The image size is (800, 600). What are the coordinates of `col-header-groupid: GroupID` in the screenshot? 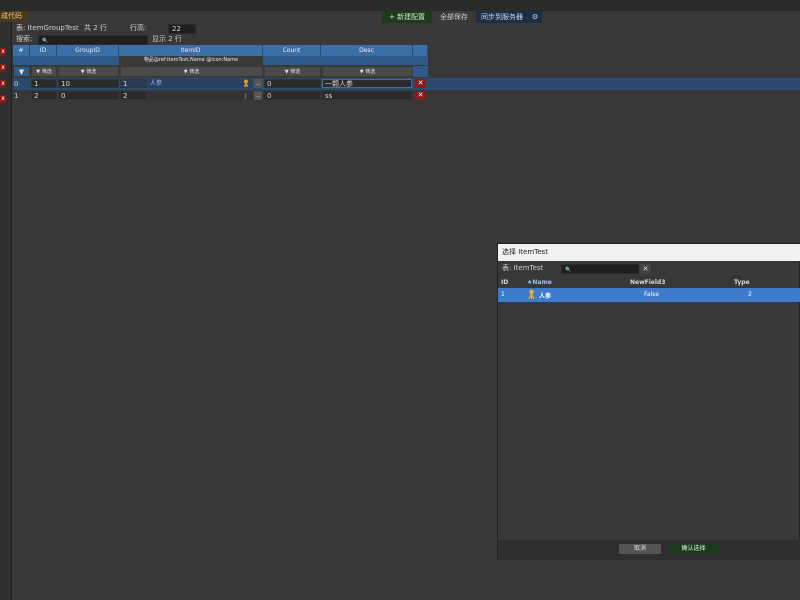 It's located at (88, 50).